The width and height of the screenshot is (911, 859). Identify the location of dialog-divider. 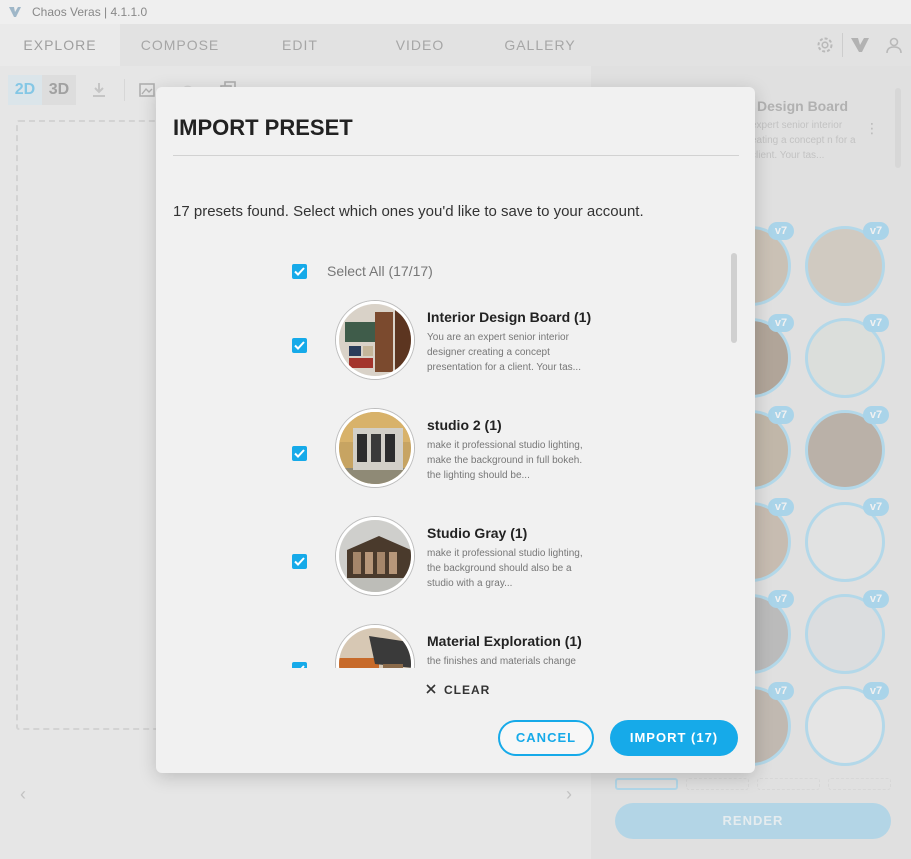
(456, 155).